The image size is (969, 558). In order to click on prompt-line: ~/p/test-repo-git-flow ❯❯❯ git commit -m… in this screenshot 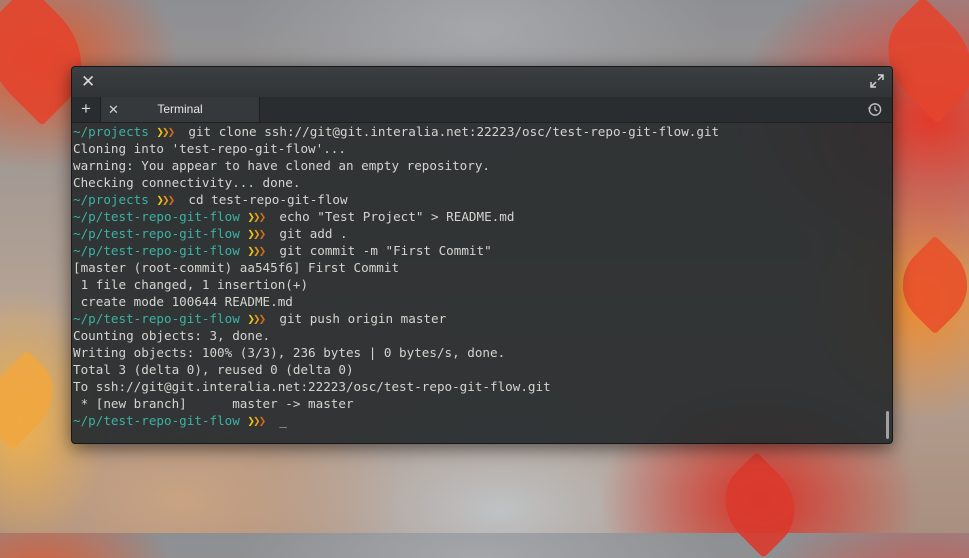, I will do `click(476, 250)`.